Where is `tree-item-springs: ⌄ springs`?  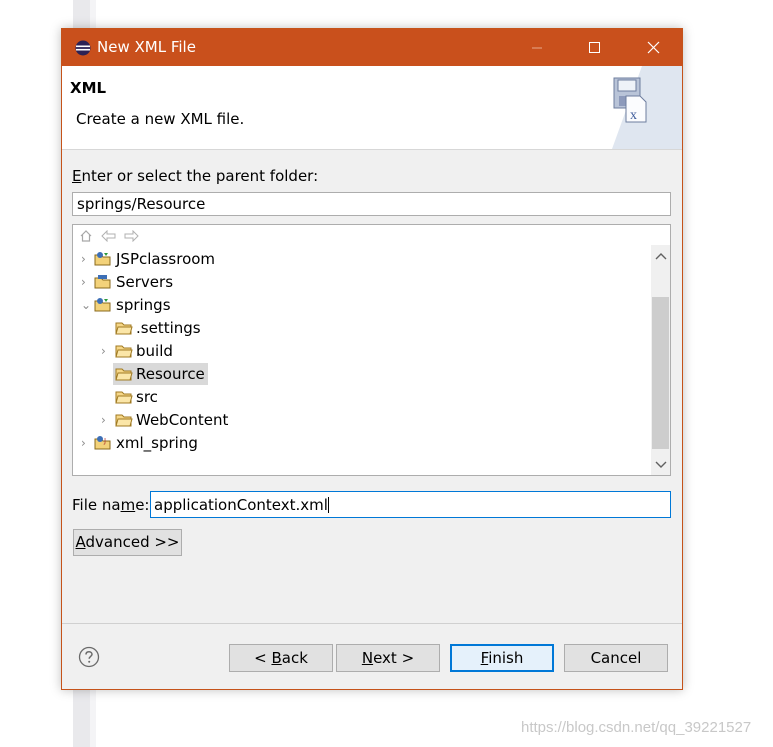
tree-item-springs: ⌄ springs is located at coordinates (361, 305).